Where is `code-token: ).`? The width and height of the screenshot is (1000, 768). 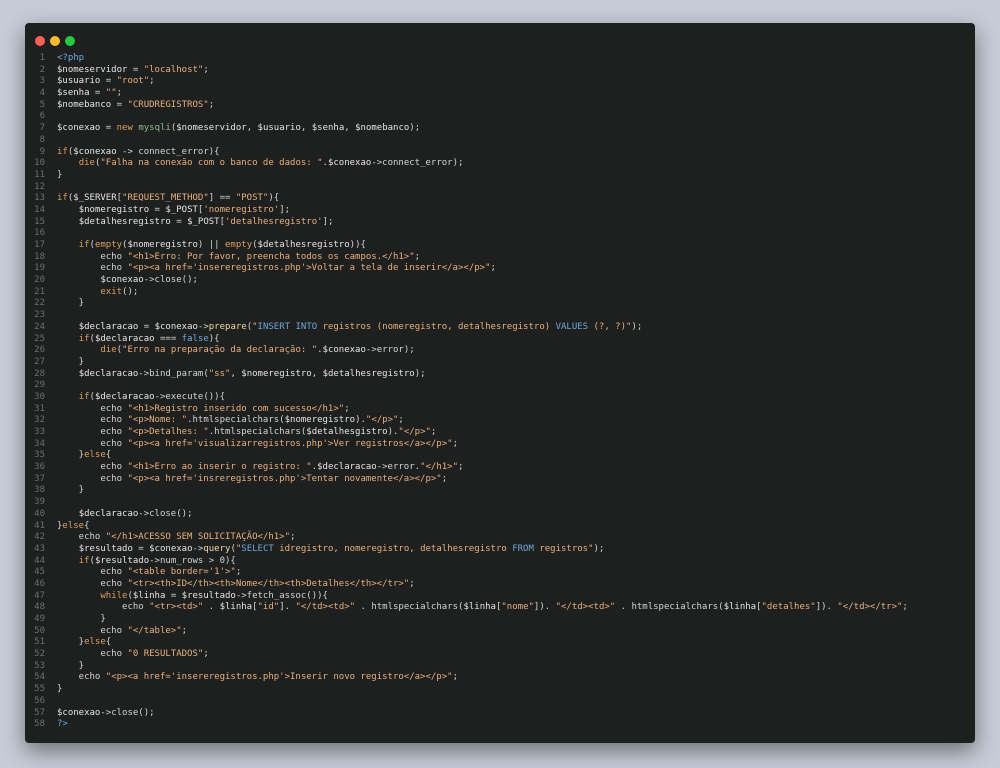 code-token: ). is located at coordinates (360, 420).